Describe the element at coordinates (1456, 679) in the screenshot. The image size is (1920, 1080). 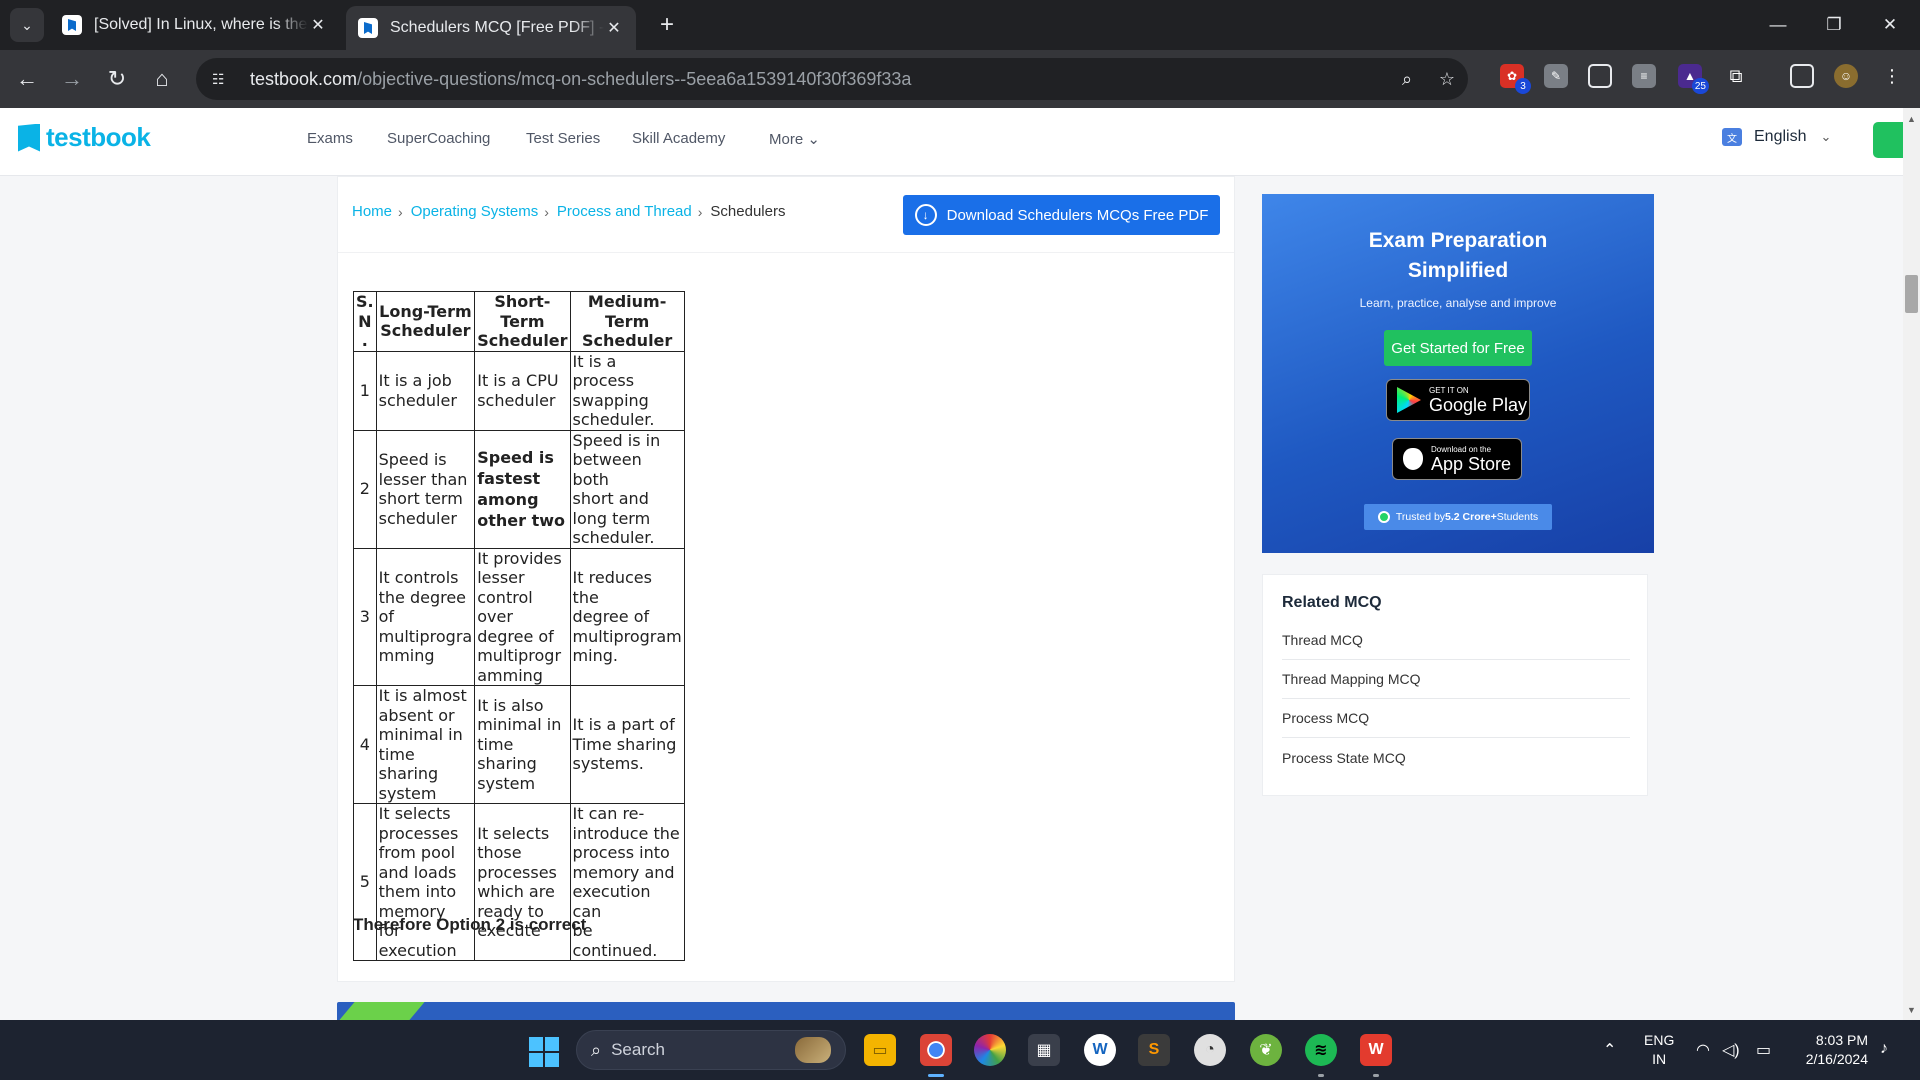
I see `related-mcq-link: Thread Mapping MCQ` at that location.